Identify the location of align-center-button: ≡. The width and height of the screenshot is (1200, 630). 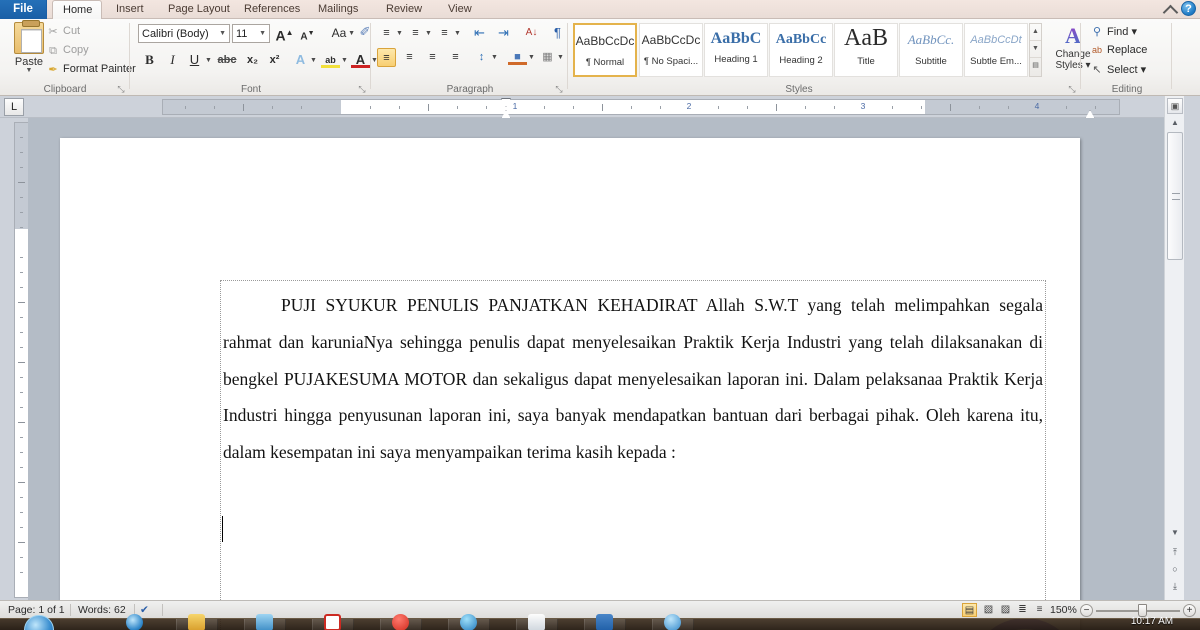
(409, 57).